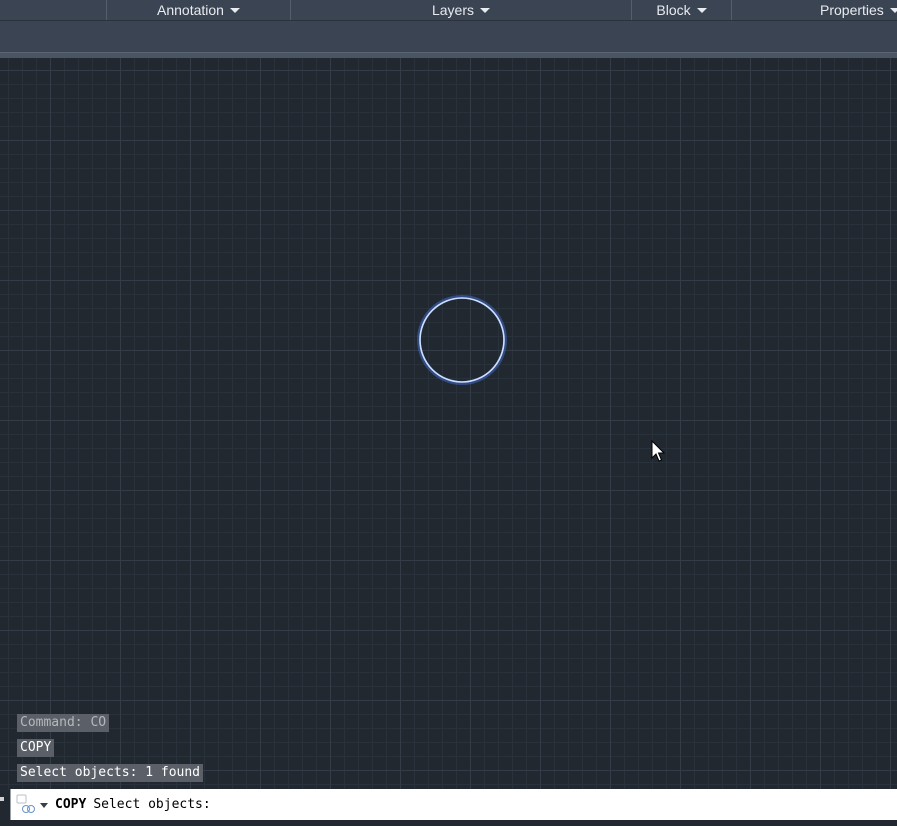  I want to click on command-history-glyph, so click(25, 803).